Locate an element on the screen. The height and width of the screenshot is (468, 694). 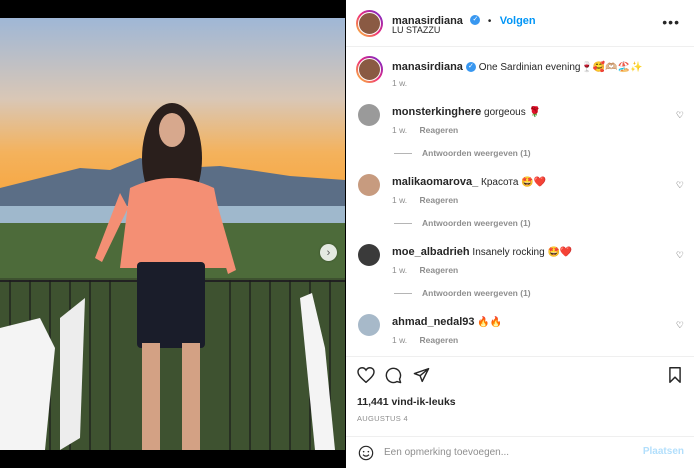
add-comment-bar: Plaatsen is located at coordinates (520, 452).